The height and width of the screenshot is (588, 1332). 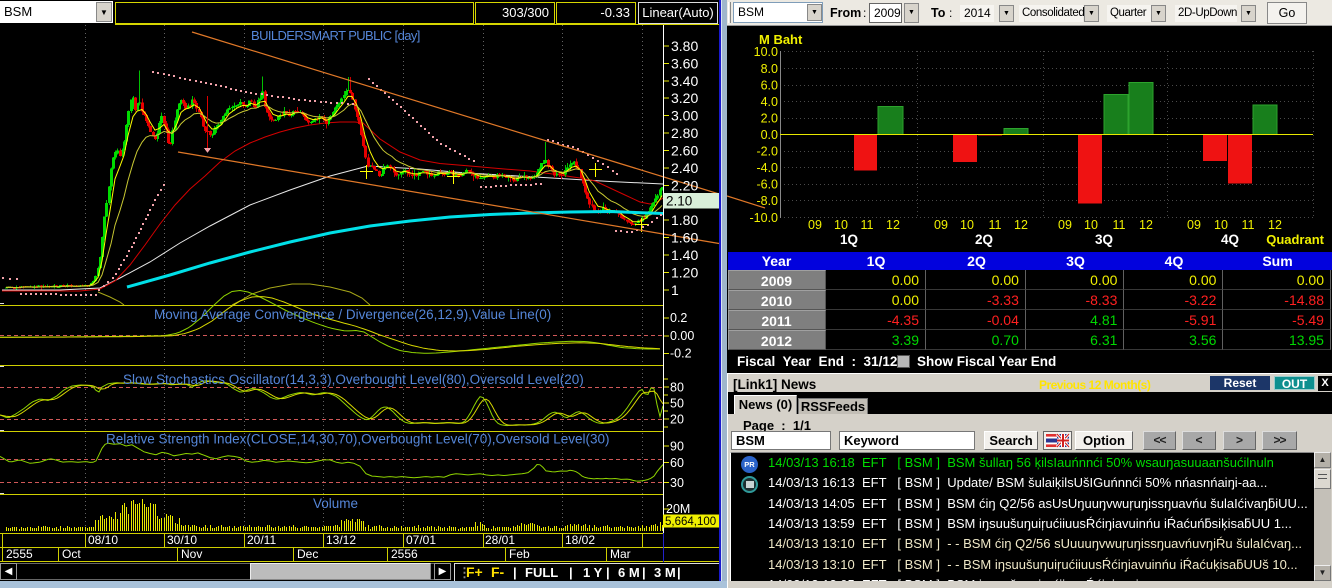 What do you see at coordinates (767, 168) in the screenshot?
I see `svg-text: -4.0` at bounding box center [767, 168].